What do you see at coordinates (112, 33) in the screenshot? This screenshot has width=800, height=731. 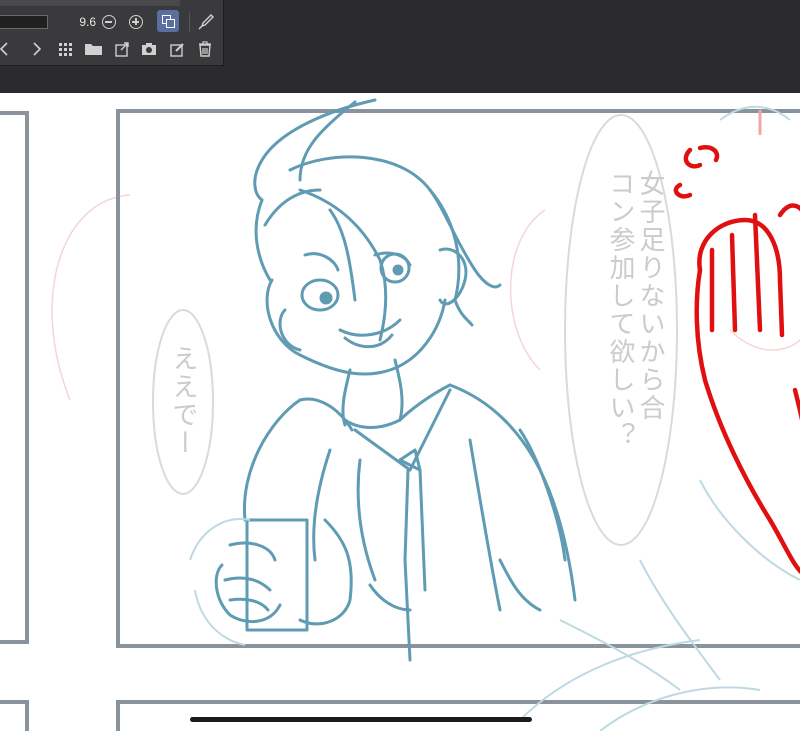 I see `tool-palette: 9.6` at bounding box center [112, 33].